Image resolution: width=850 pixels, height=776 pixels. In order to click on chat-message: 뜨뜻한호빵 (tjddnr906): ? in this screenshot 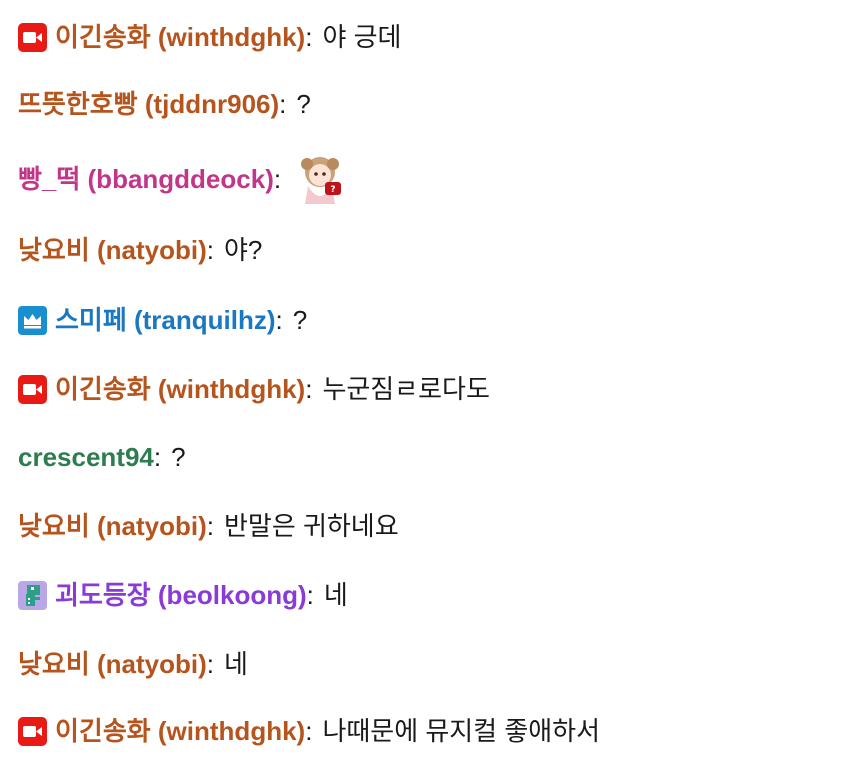, I will do `click(164, 104)`.